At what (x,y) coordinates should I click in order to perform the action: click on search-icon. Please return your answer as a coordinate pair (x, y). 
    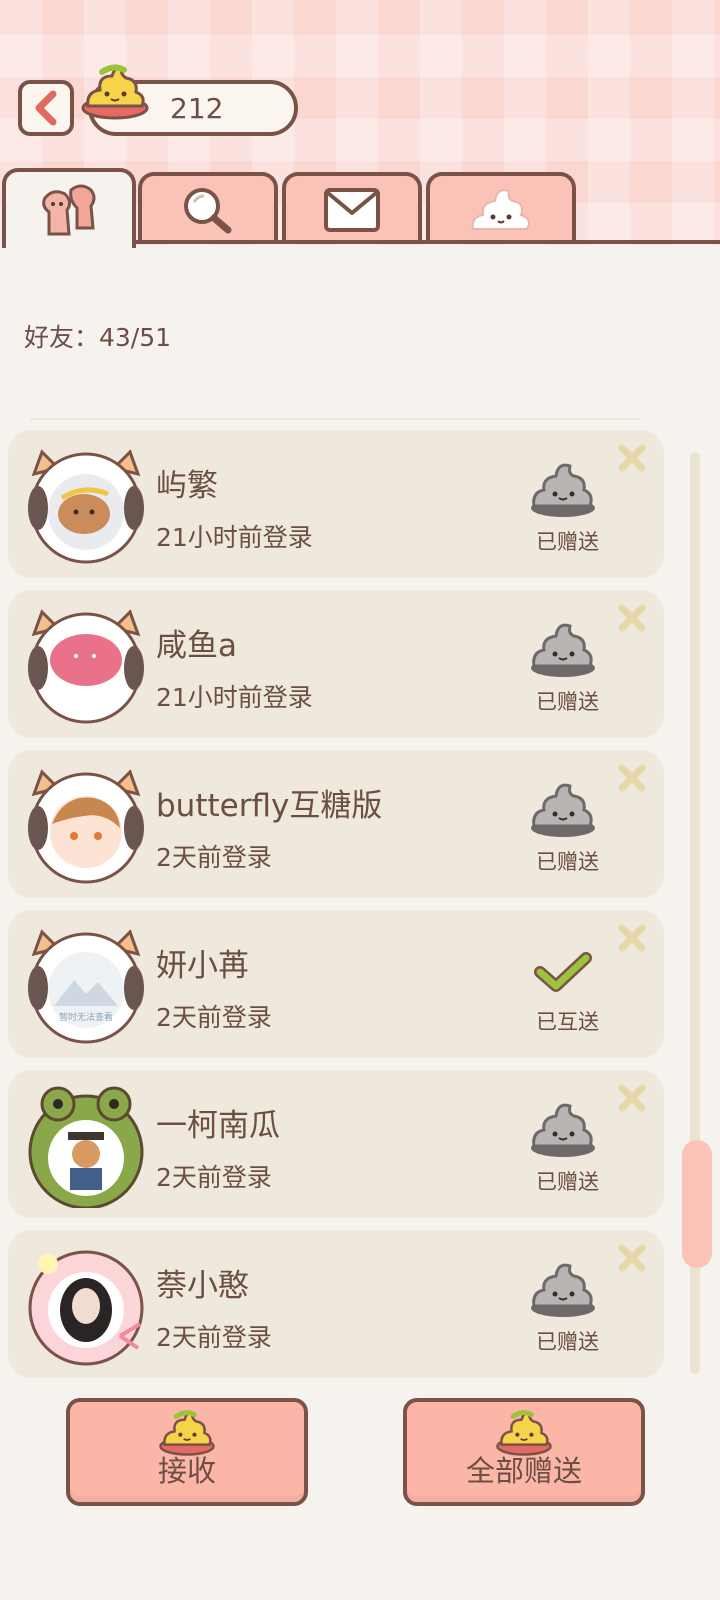
    Looking at the image, I should click on (208, 211).